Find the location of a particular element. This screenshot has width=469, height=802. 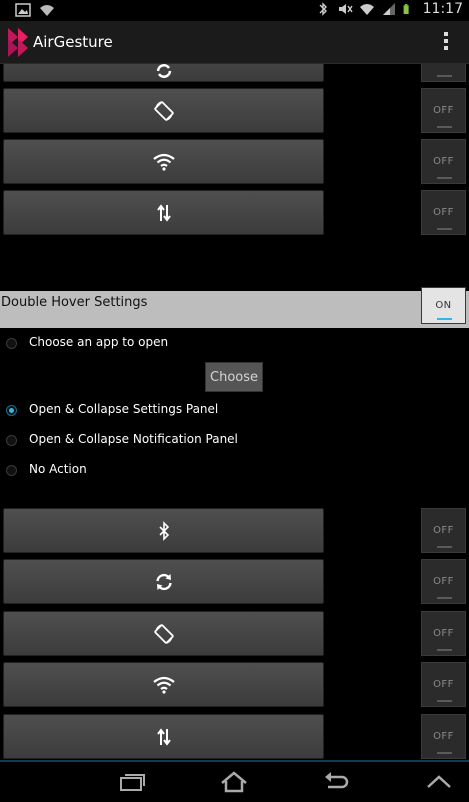

double-hover-toggle: ON is located at coordinates (443, 305).